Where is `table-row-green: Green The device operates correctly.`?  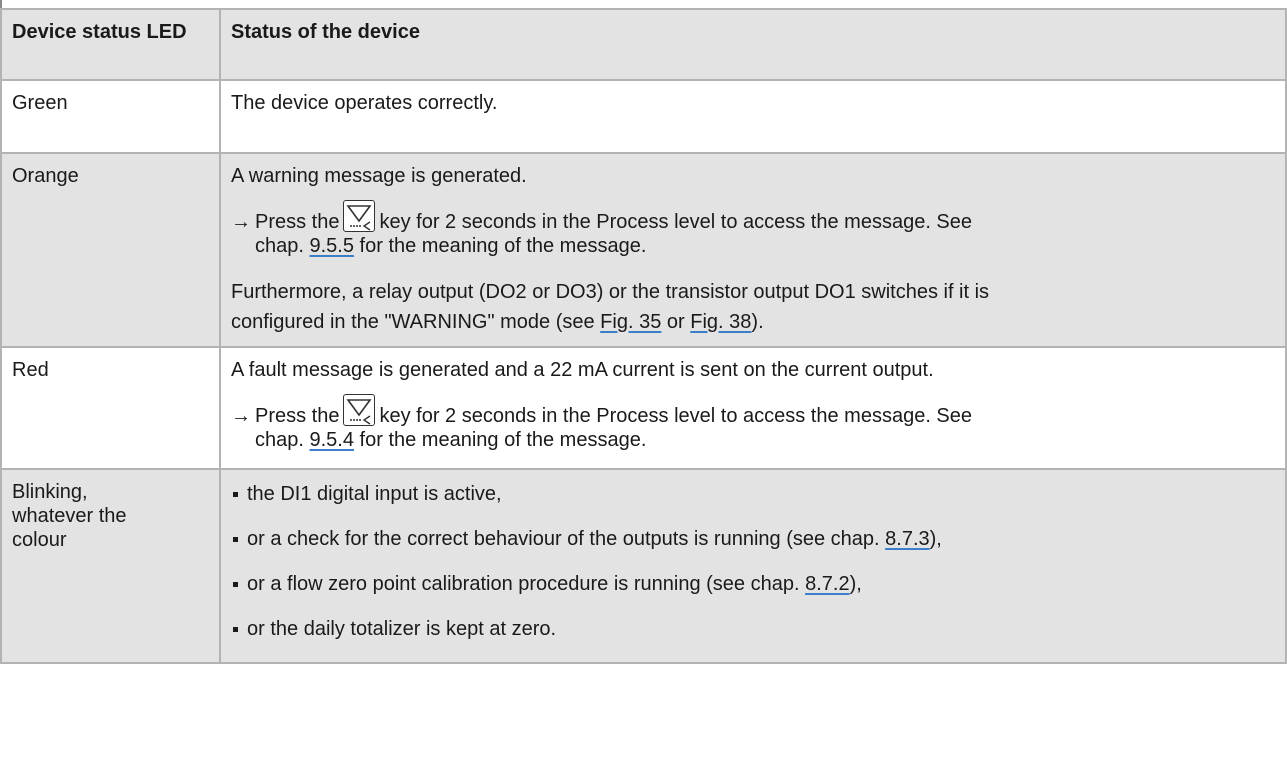 table-row-green: Green The device operates correctly. is located at coordinates (643, 116).